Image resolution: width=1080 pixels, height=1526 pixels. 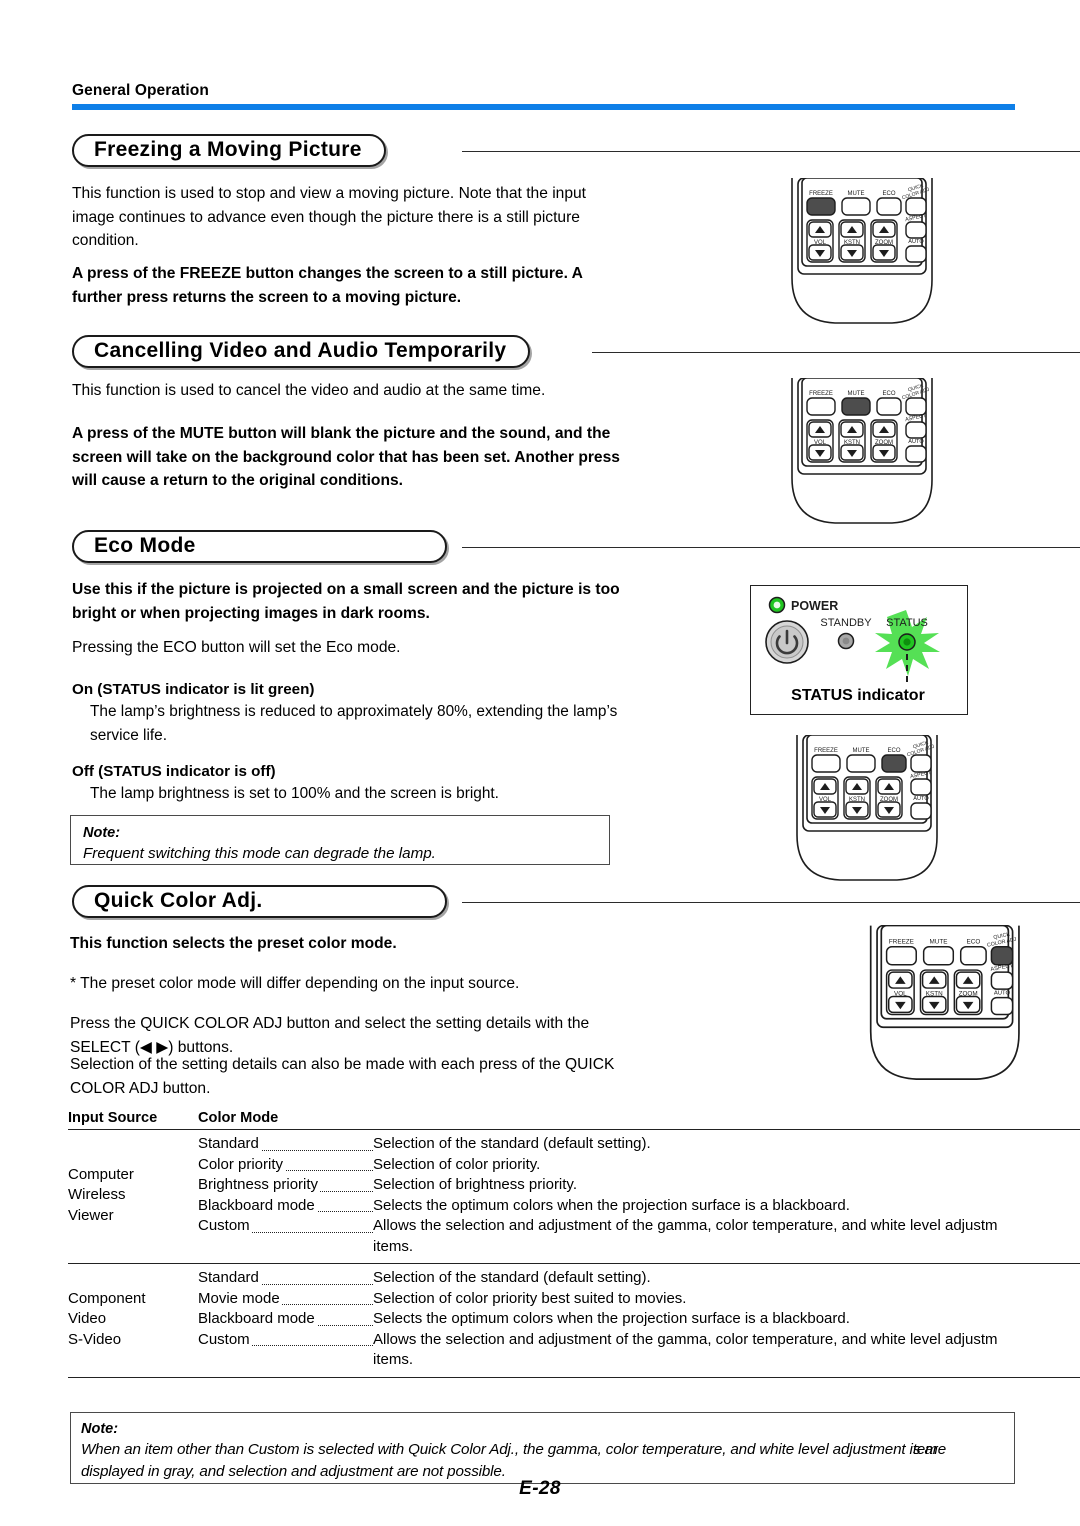 What do you see at coordinates (178, 900) in the screenshot?
I see `section-title: Quick Color Adj.` at bounding box center [178, 900].